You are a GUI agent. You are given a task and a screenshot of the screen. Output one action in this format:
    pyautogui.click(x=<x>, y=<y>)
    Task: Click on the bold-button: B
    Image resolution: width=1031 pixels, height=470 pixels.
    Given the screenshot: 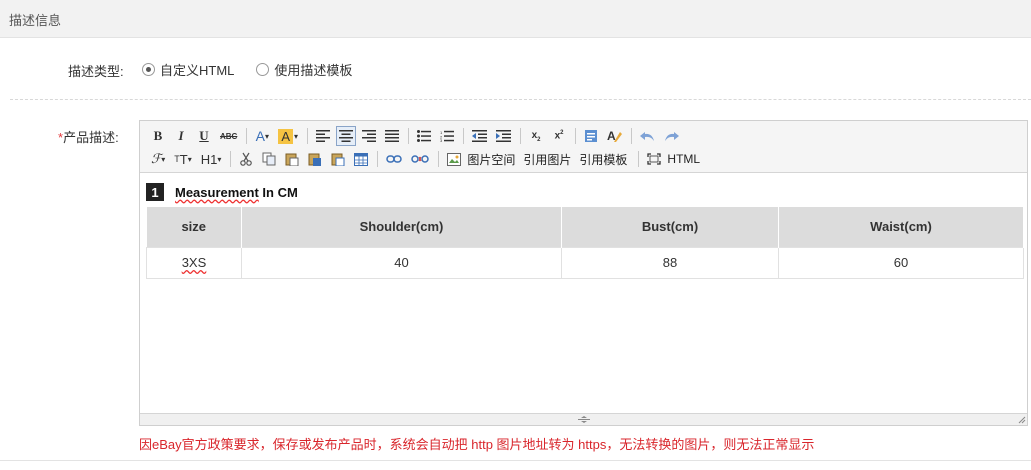 What is the action you would take?
    pyautogui.click(x=158, y=136)
    